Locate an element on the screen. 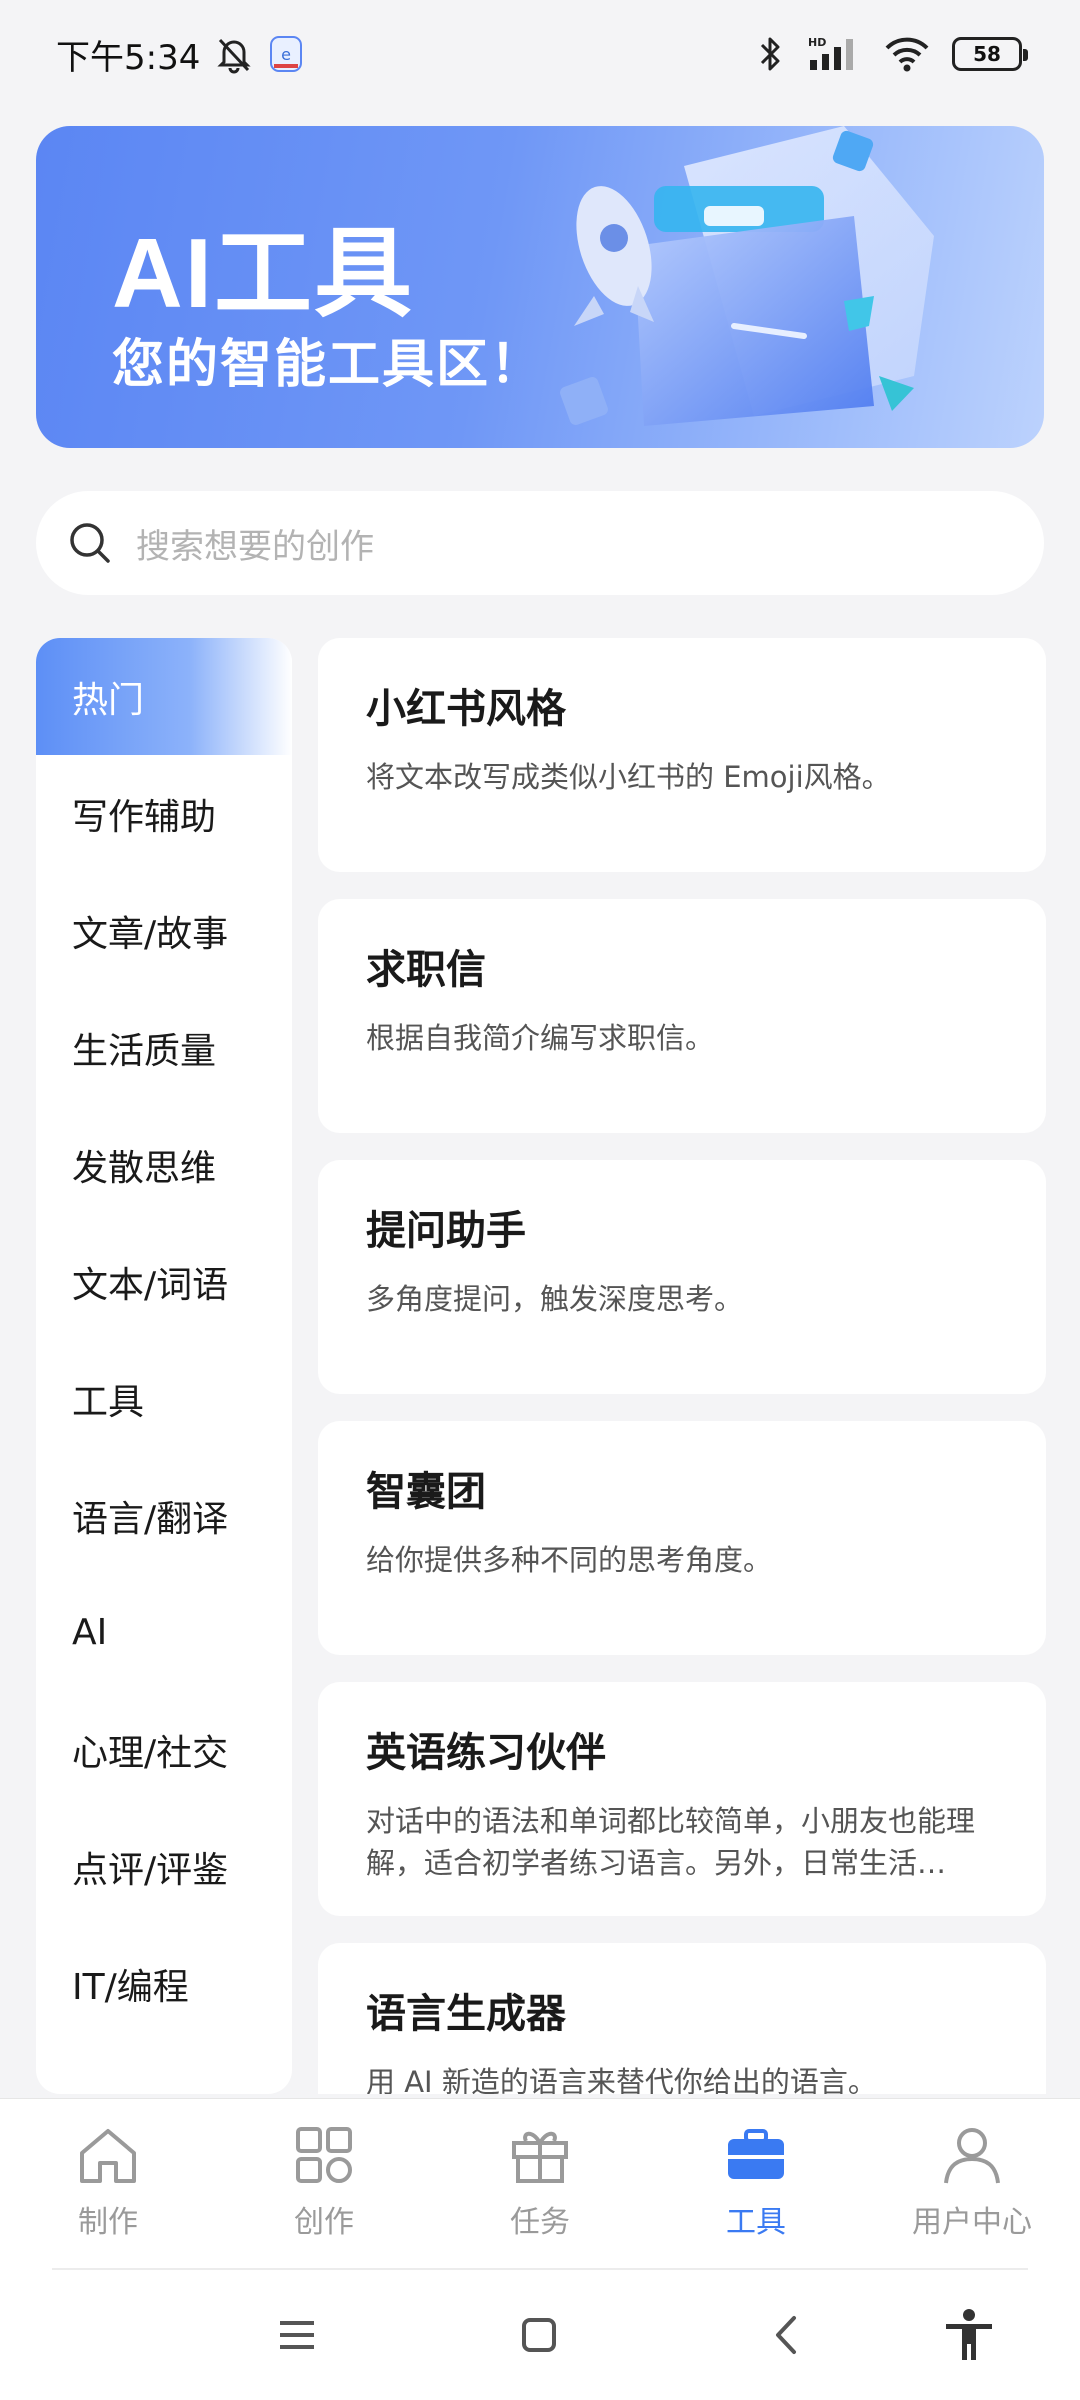 This screenshot has height=2400, width=1080. bottom-nav: 制作 创作 任务 工具 用户中心 is located at coordinates (540, 2184).